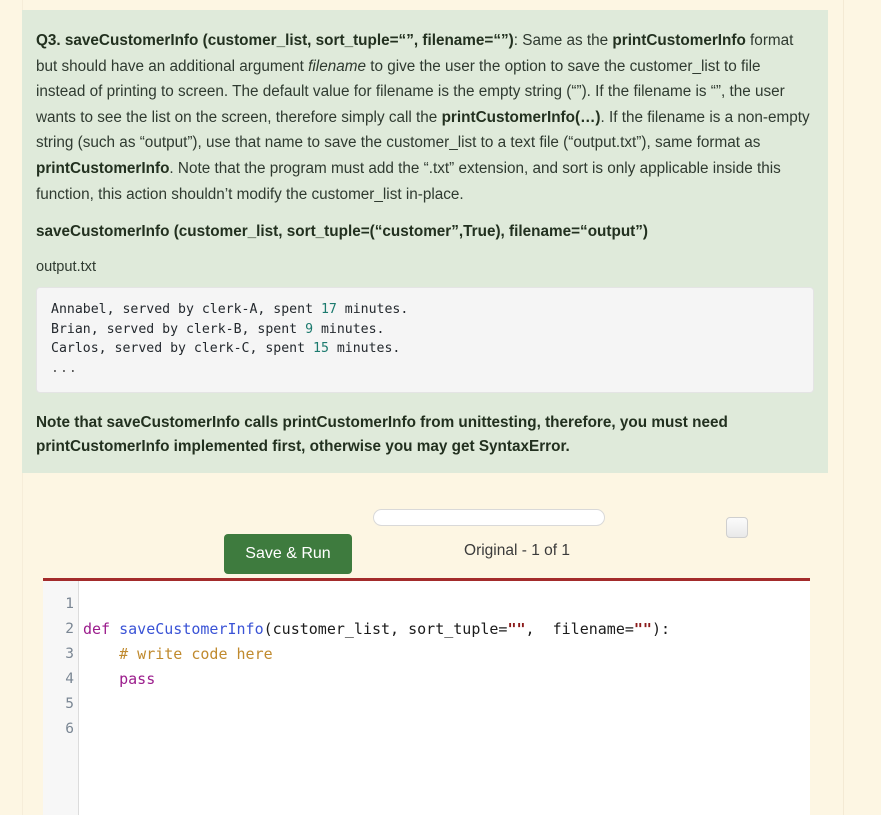  I want to click on line-number: 4, so click(69, 679).